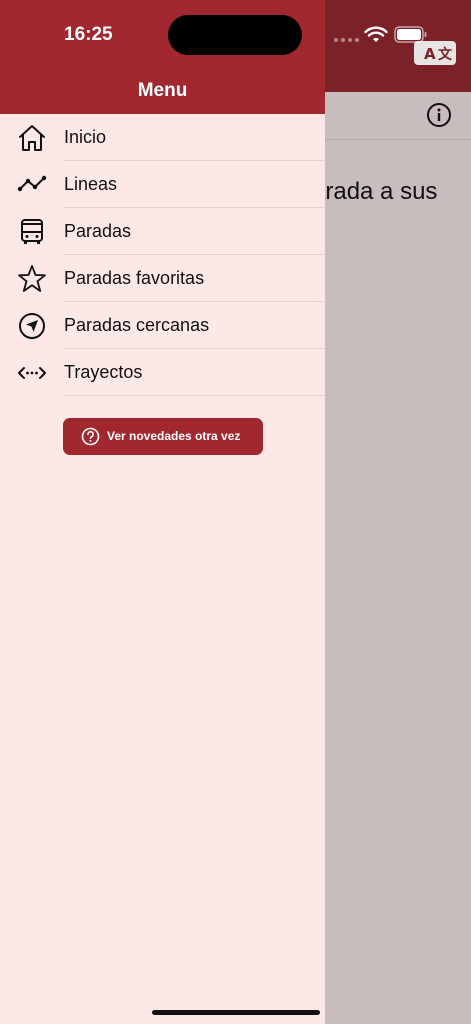 The image size is (471, 1024). Describe the element at coordinates (32, 231) in the screenshot. I see `bus-icon` at that location.